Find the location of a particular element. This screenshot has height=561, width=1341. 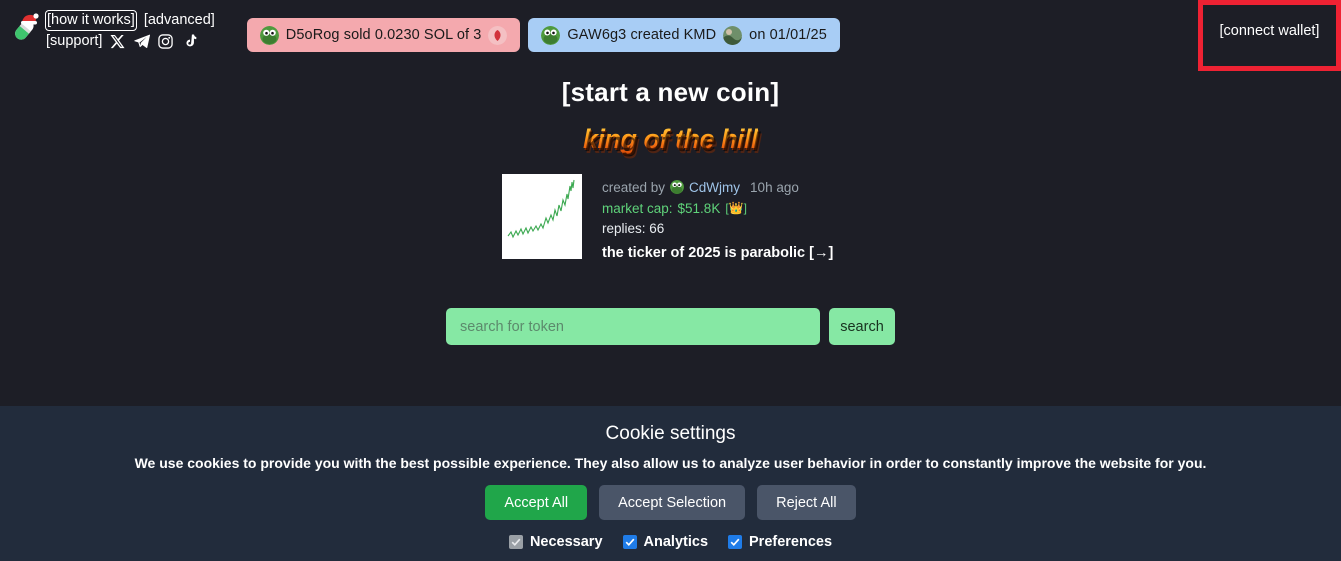

checkbox-necessary: Necessary is located at coordinates (555, 542).